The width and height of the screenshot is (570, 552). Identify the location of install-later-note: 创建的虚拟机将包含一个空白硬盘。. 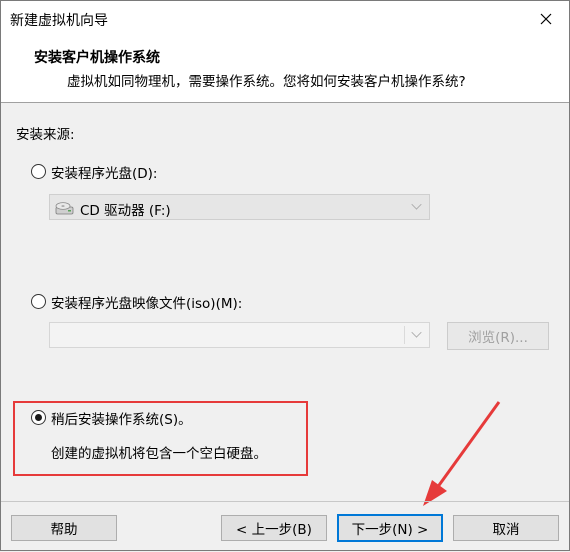
(159, 454).